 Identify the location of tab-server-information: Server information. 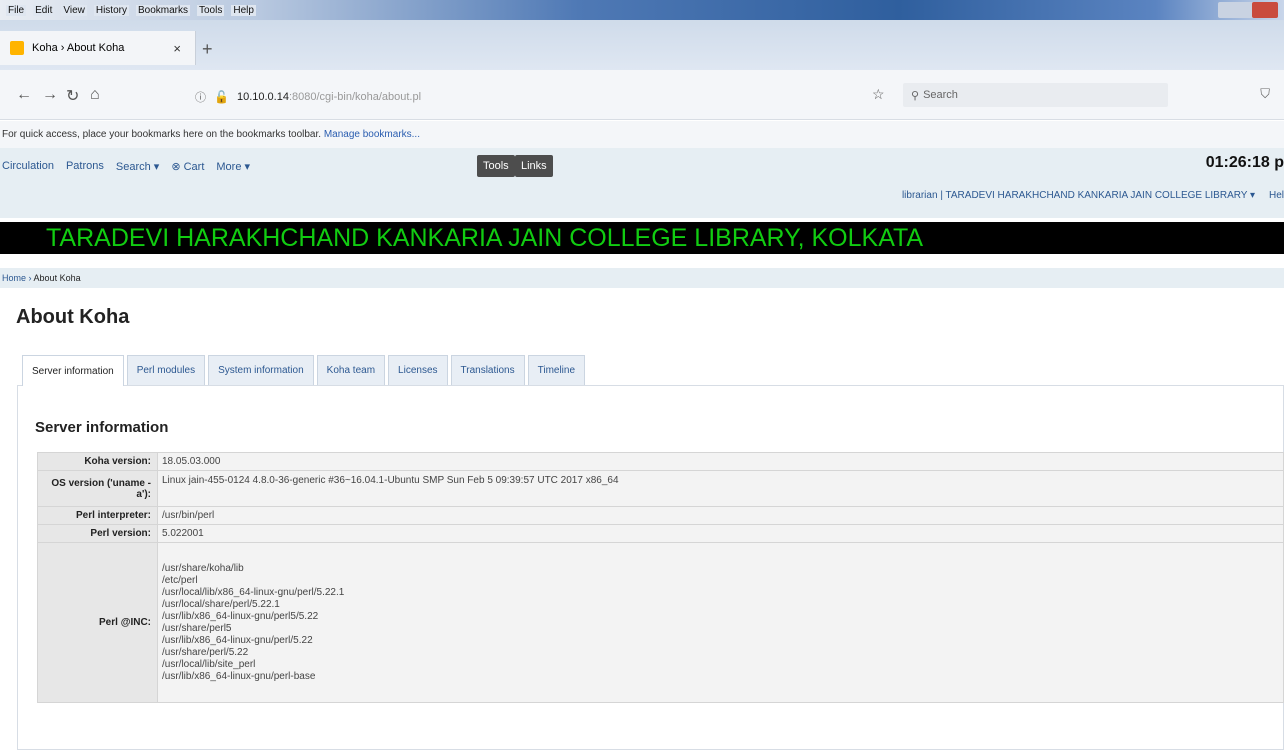
(73, 370).